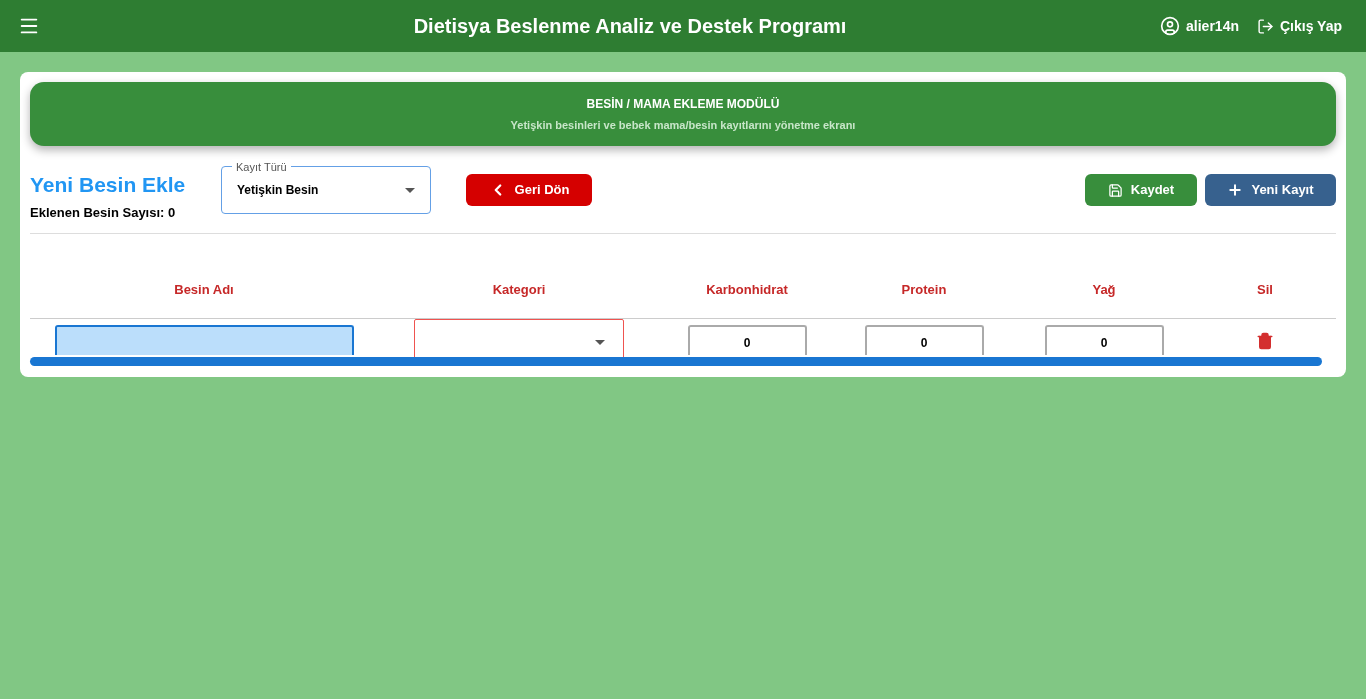 The image size is (1366, 699). I want to click on column-header: Karbonhidrat, so click(747, 289).